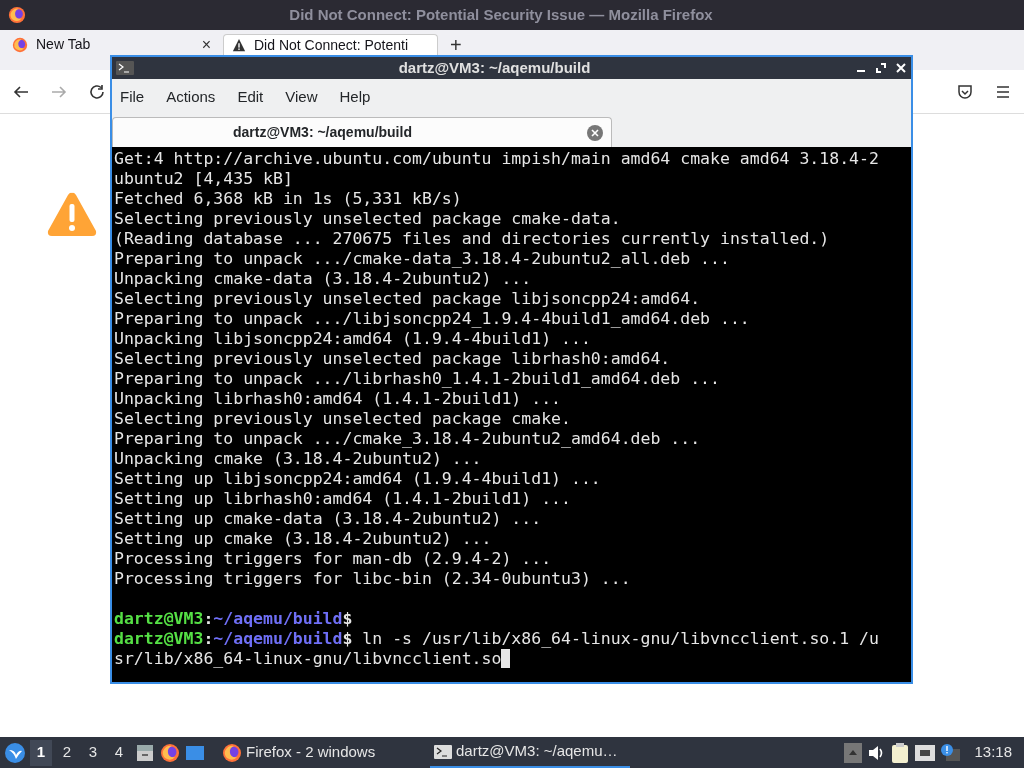 The height and width of the screenshot is (768, 1024). What do you see at coordinates (392, 359) in the screenshot?
I see `output-line: Selecting previously unselected package librhash0:amd64.` at bounding box center [392, 359].